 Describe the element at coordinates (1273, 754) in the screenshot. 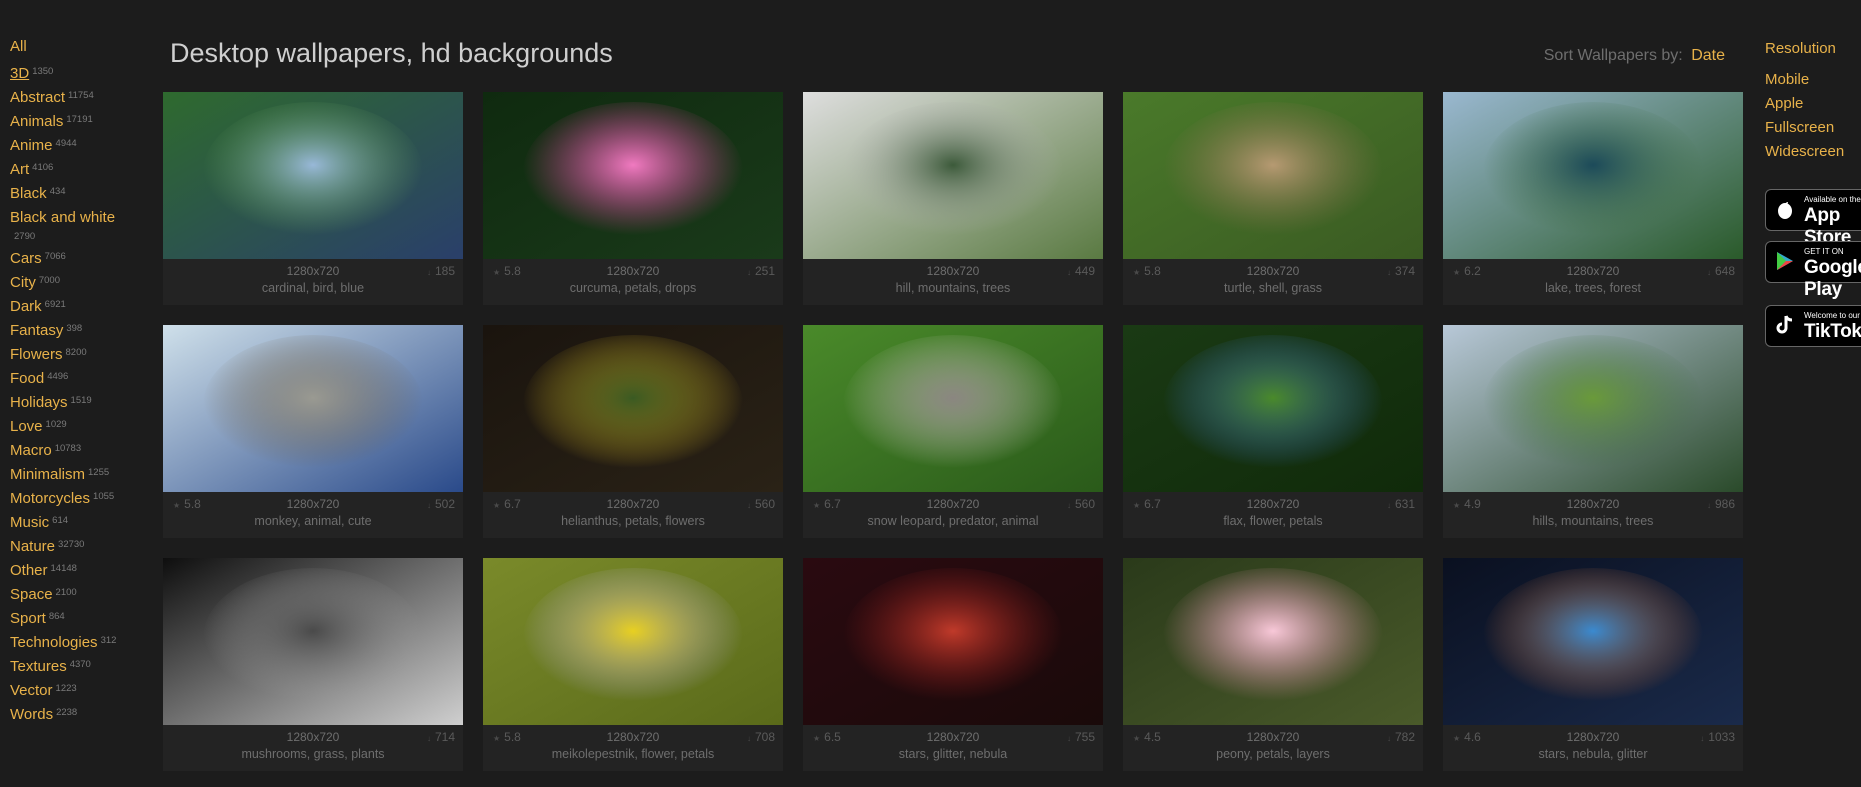

I see `wallpaper-tags: peony, petals, layers` at that location.